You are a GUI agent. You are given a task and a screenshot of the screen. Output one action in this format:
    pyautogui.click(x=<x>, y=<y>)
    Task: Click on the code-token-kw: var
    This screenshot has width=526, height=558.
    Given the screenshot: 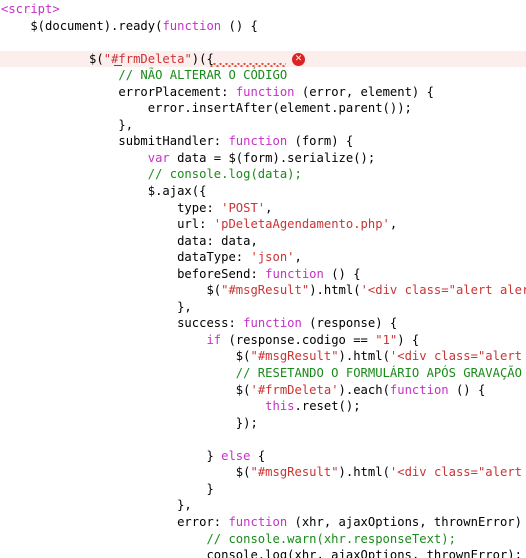 What is the action you would take?
    pyautogui.click(x=158, y=157)
    